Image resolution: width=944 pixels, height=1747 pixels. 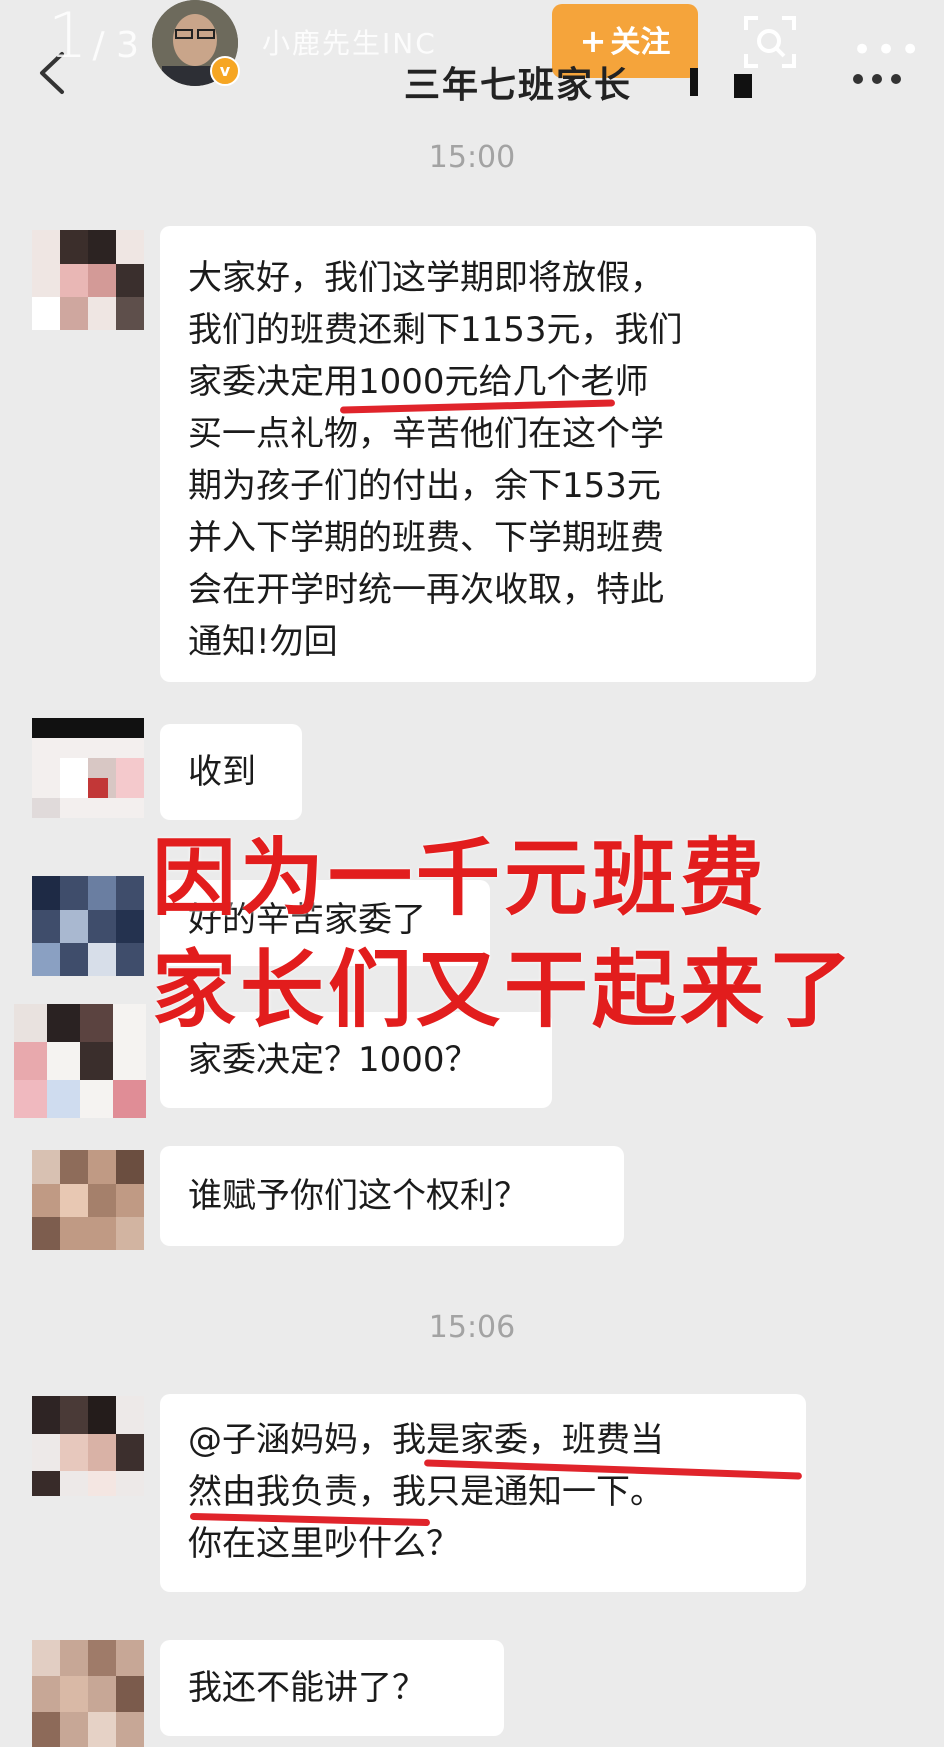 What do you see at coordinates (324, 1544) in the screenshot?
I see `message-line: 你在这里吵什么？` at bounding box center [324, 1544].